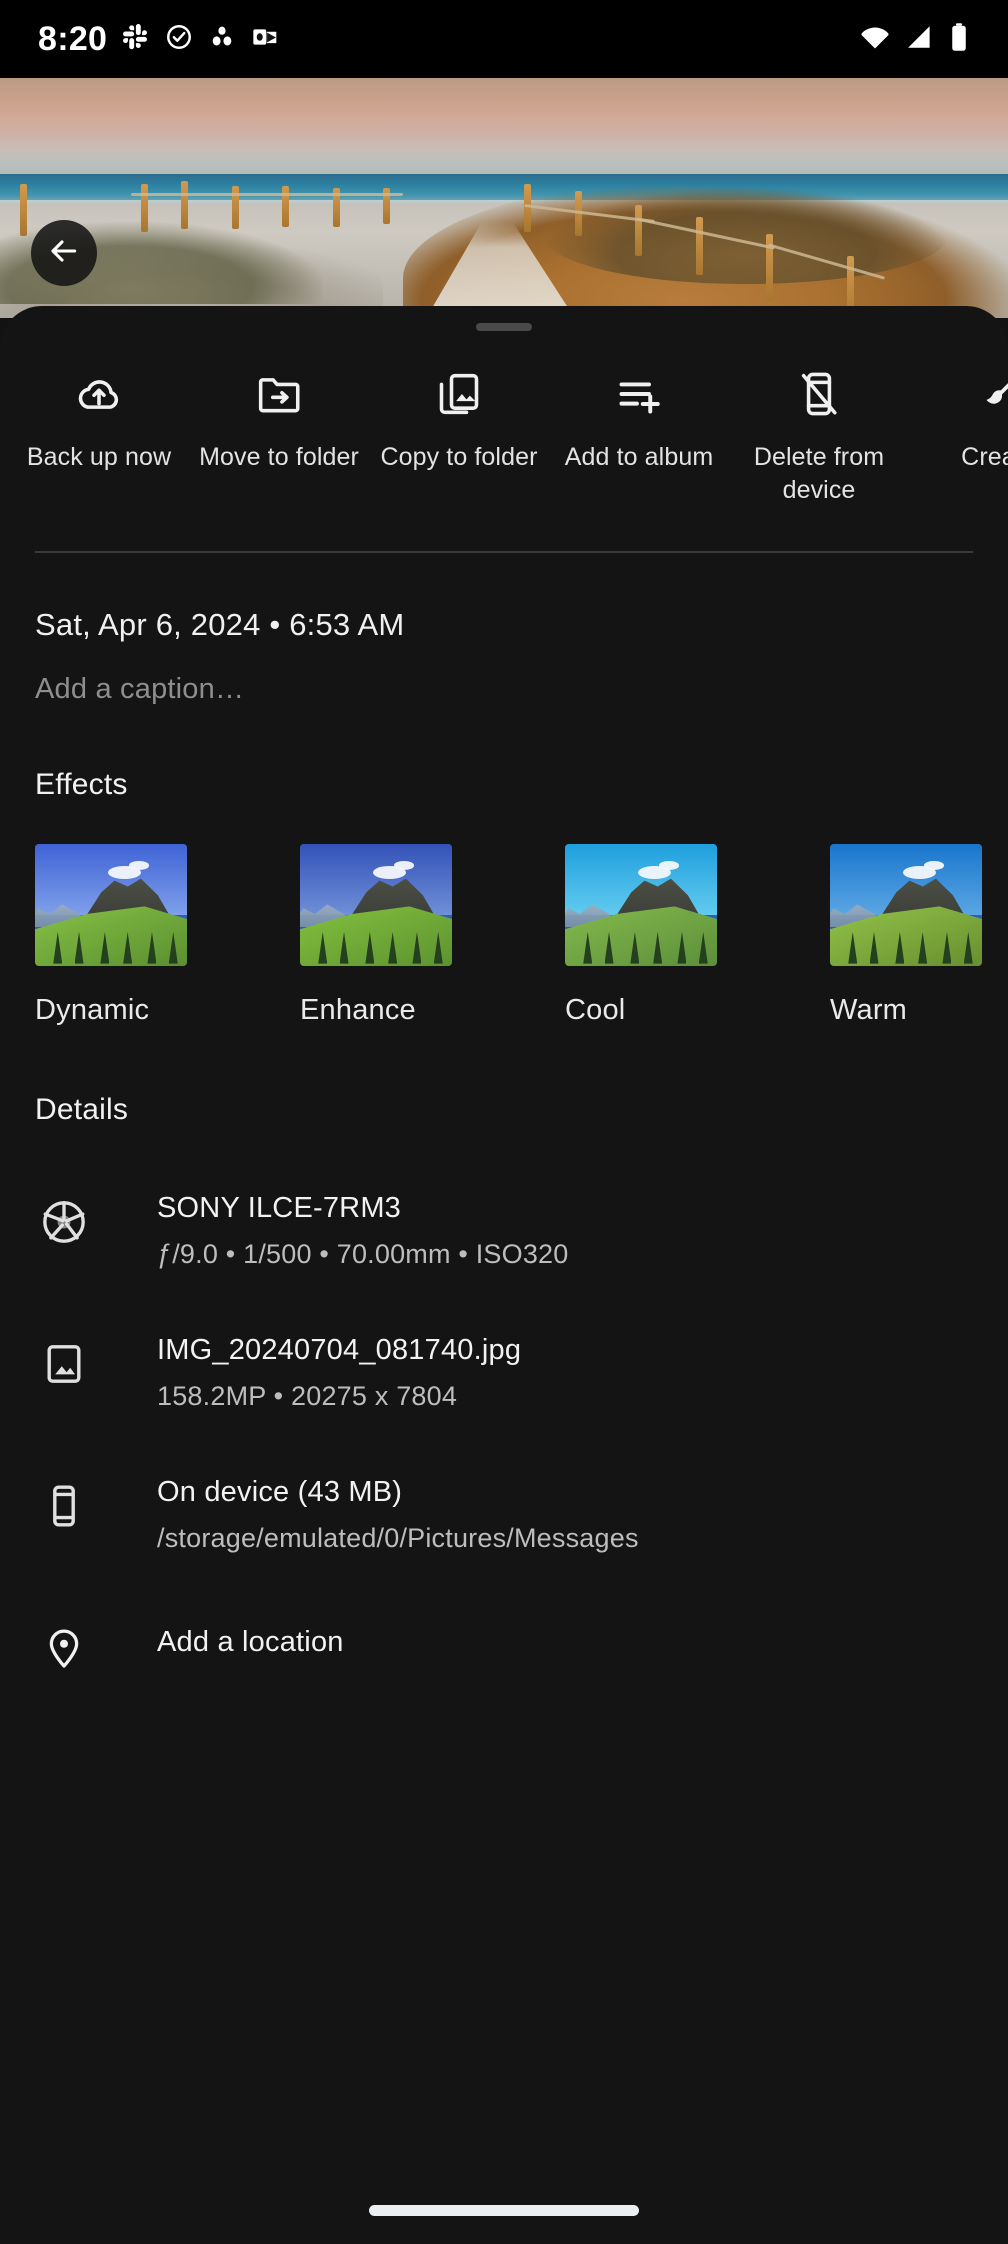 The height and width of the screenshot is (2244, 1008). What do you see at coordinates (595, 1010) in the screenshot?
I see `effect-label: Cool` at bounding box center [595, 1010].